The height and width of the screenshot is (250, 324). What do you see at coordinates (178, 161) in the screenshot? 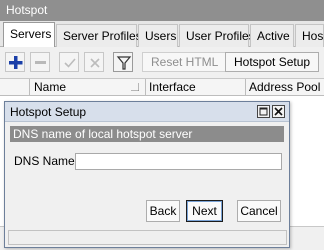
I see `dns-name-input` at bounding box center [178, 161].